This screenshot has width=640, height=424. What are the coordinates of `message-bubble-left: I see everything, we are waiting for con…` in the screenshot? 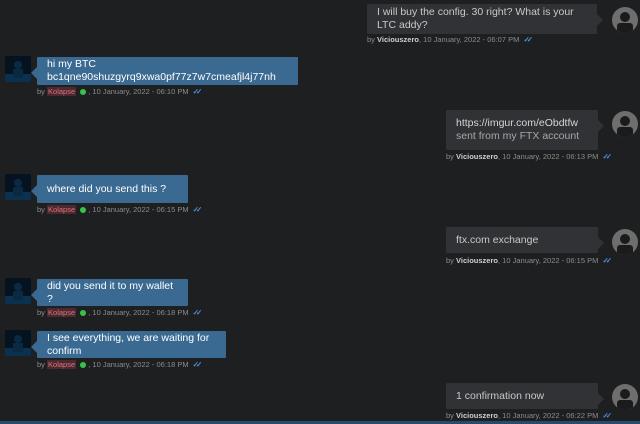 It's located at (128, 344).